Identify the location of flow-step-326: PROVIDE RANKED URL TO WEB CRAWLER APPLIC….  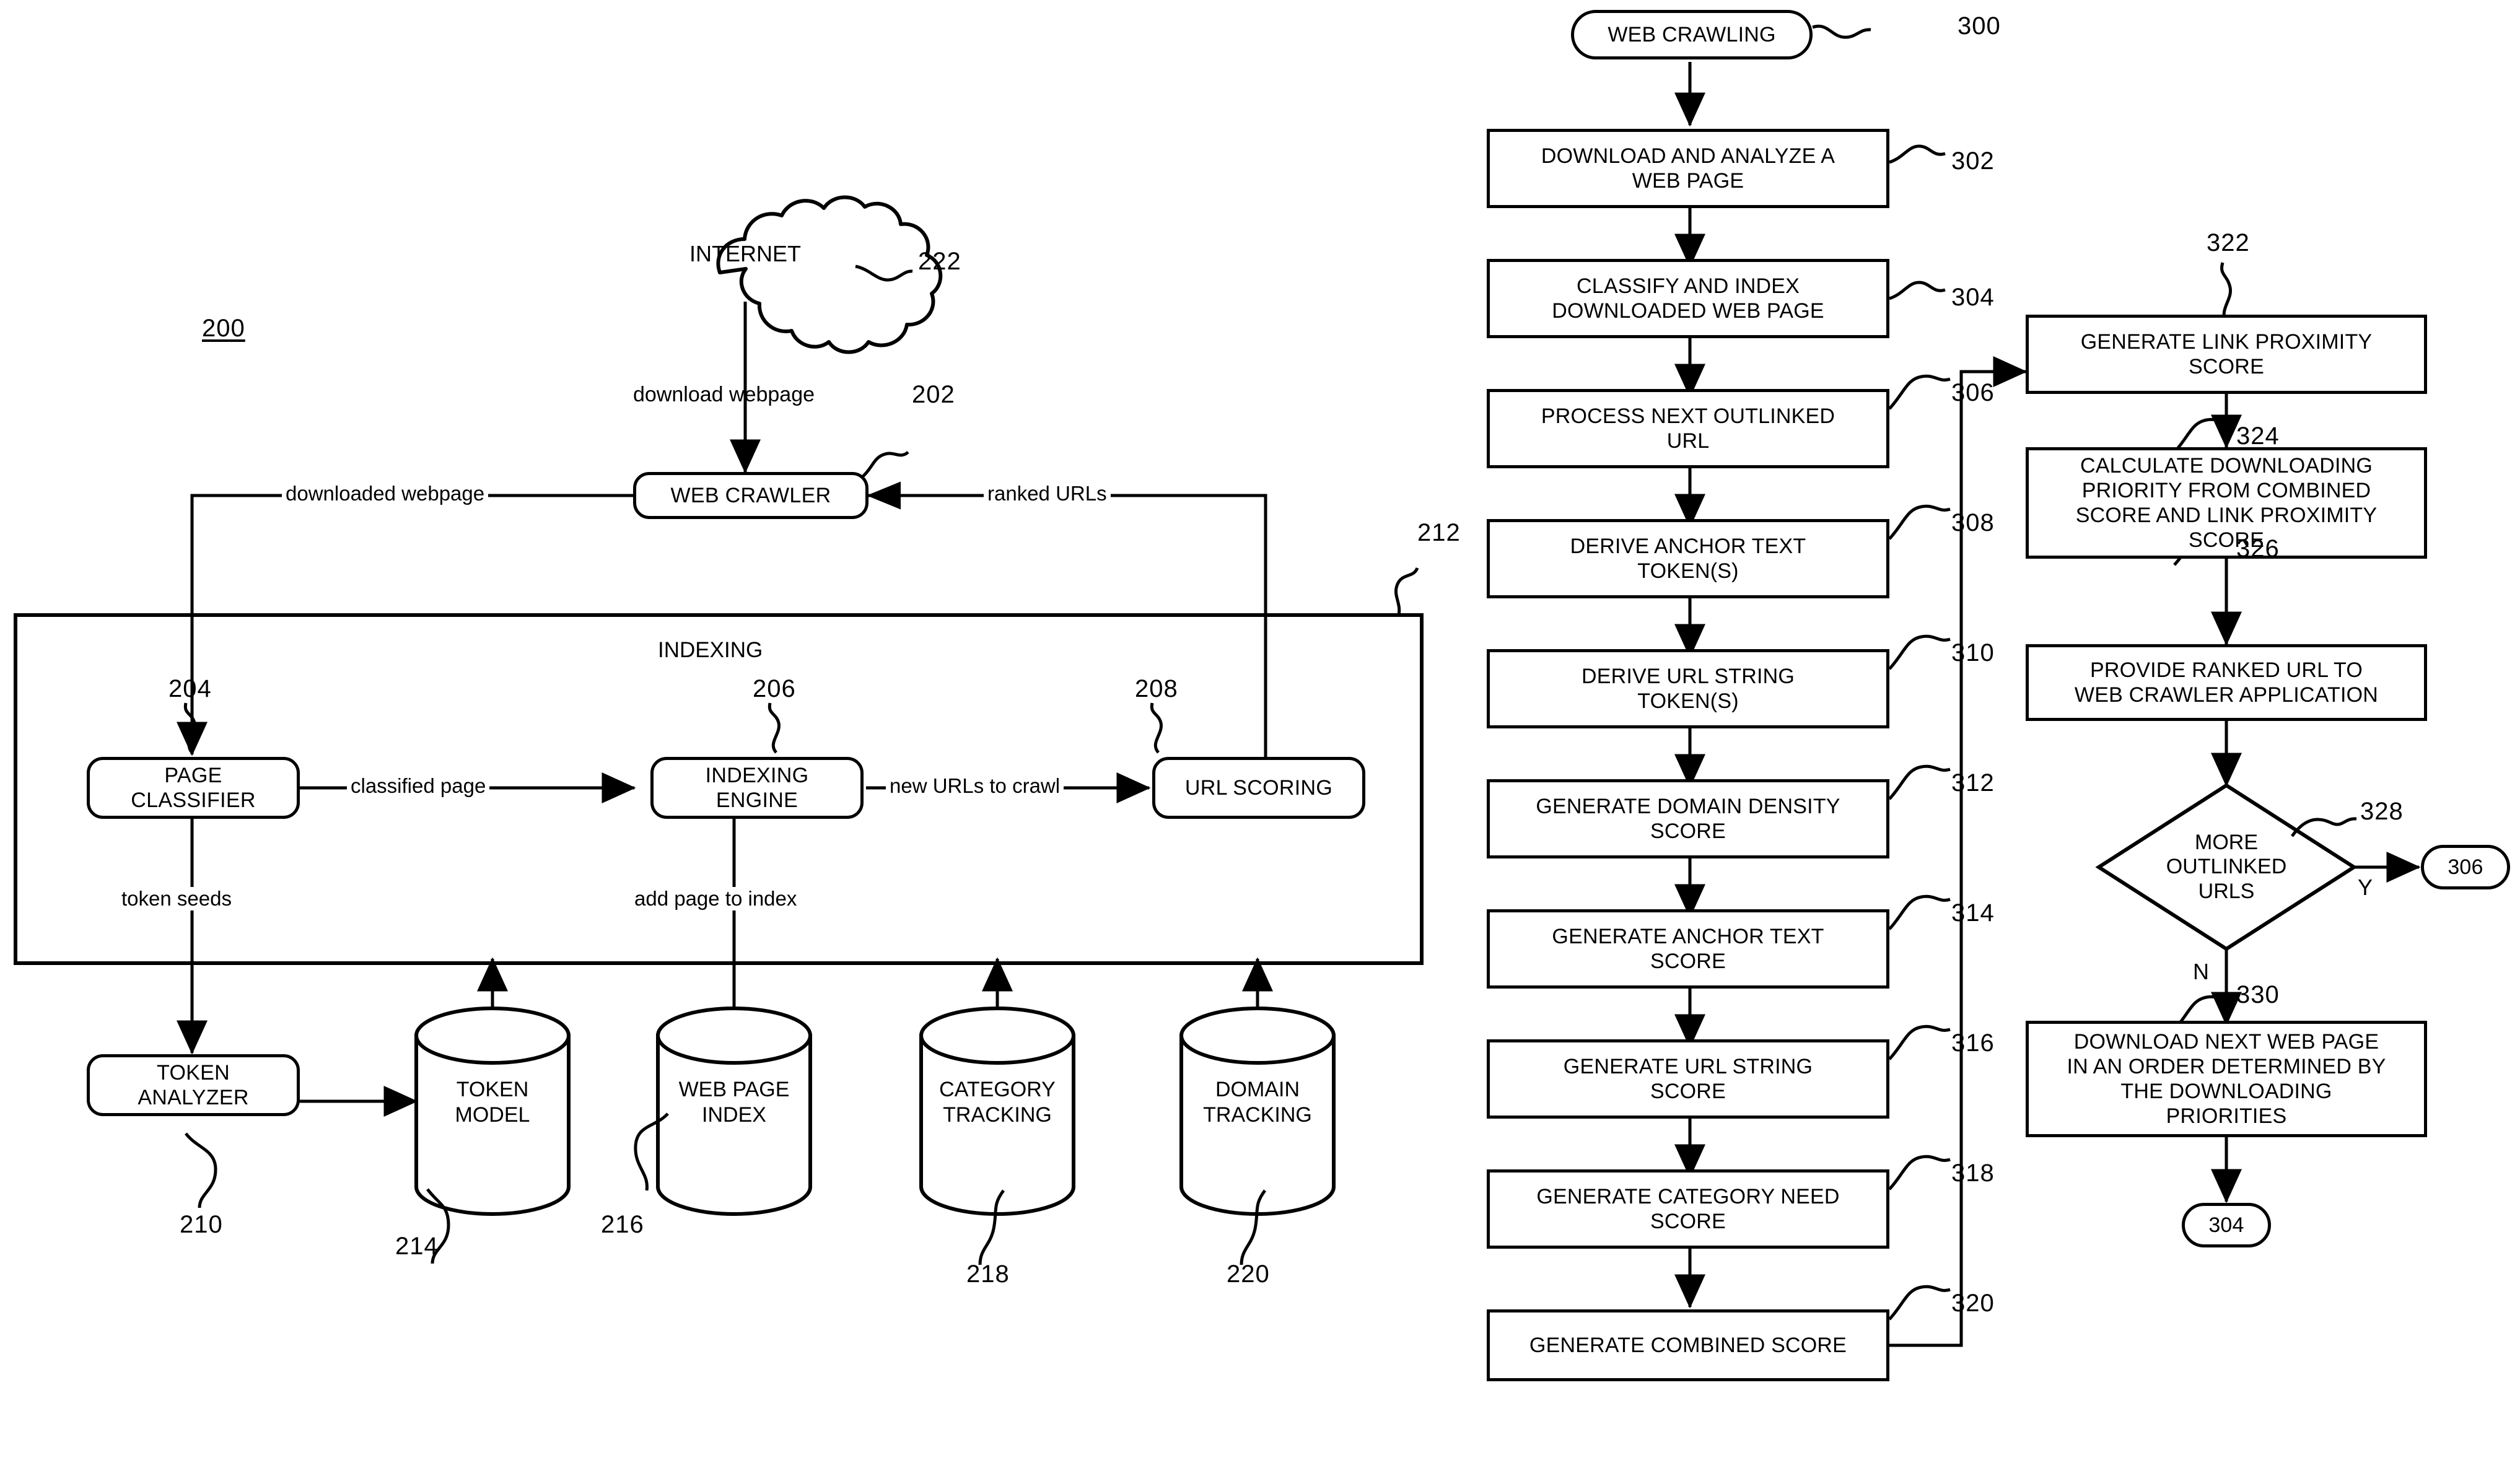
(2226, 682).